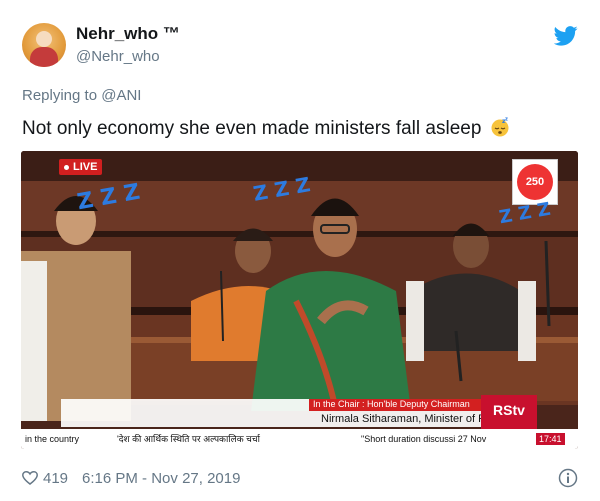  I want to click on reply-context: Replying to @ANI, so click(81, 95).